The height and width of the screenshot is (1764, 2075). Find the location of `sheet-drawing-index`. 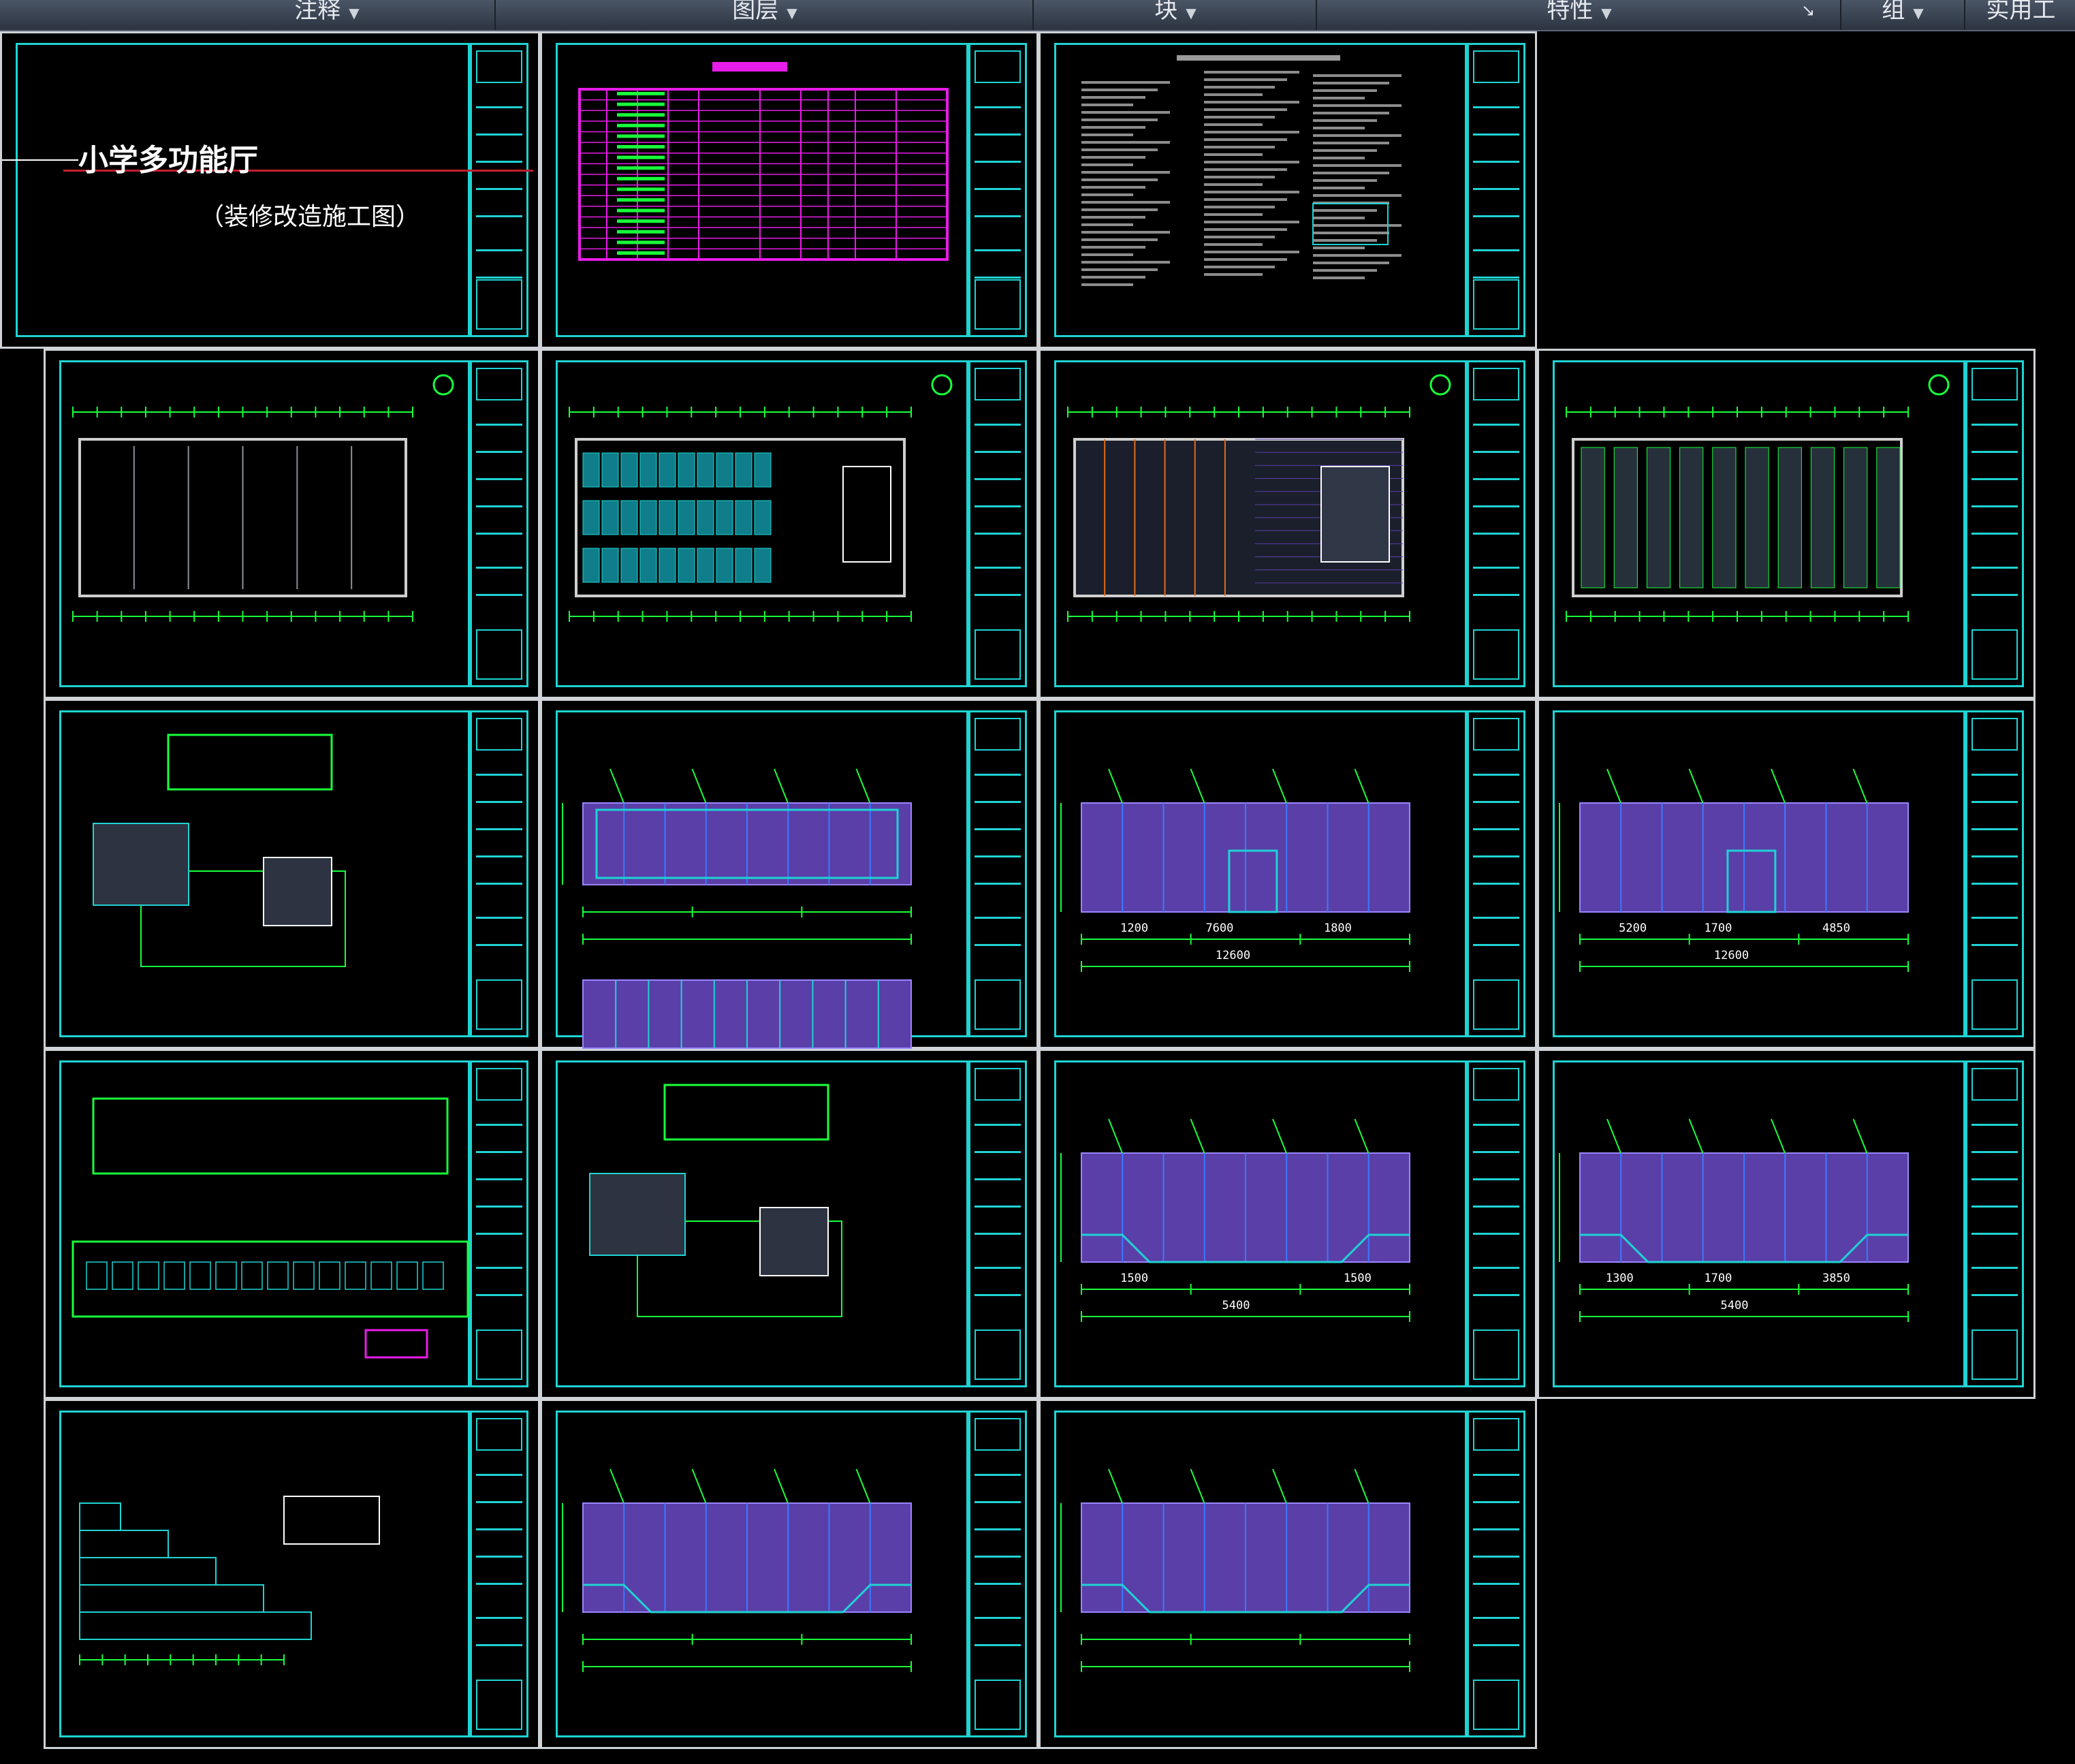

sheet-drawing-index is located at coordinates (789, 190).